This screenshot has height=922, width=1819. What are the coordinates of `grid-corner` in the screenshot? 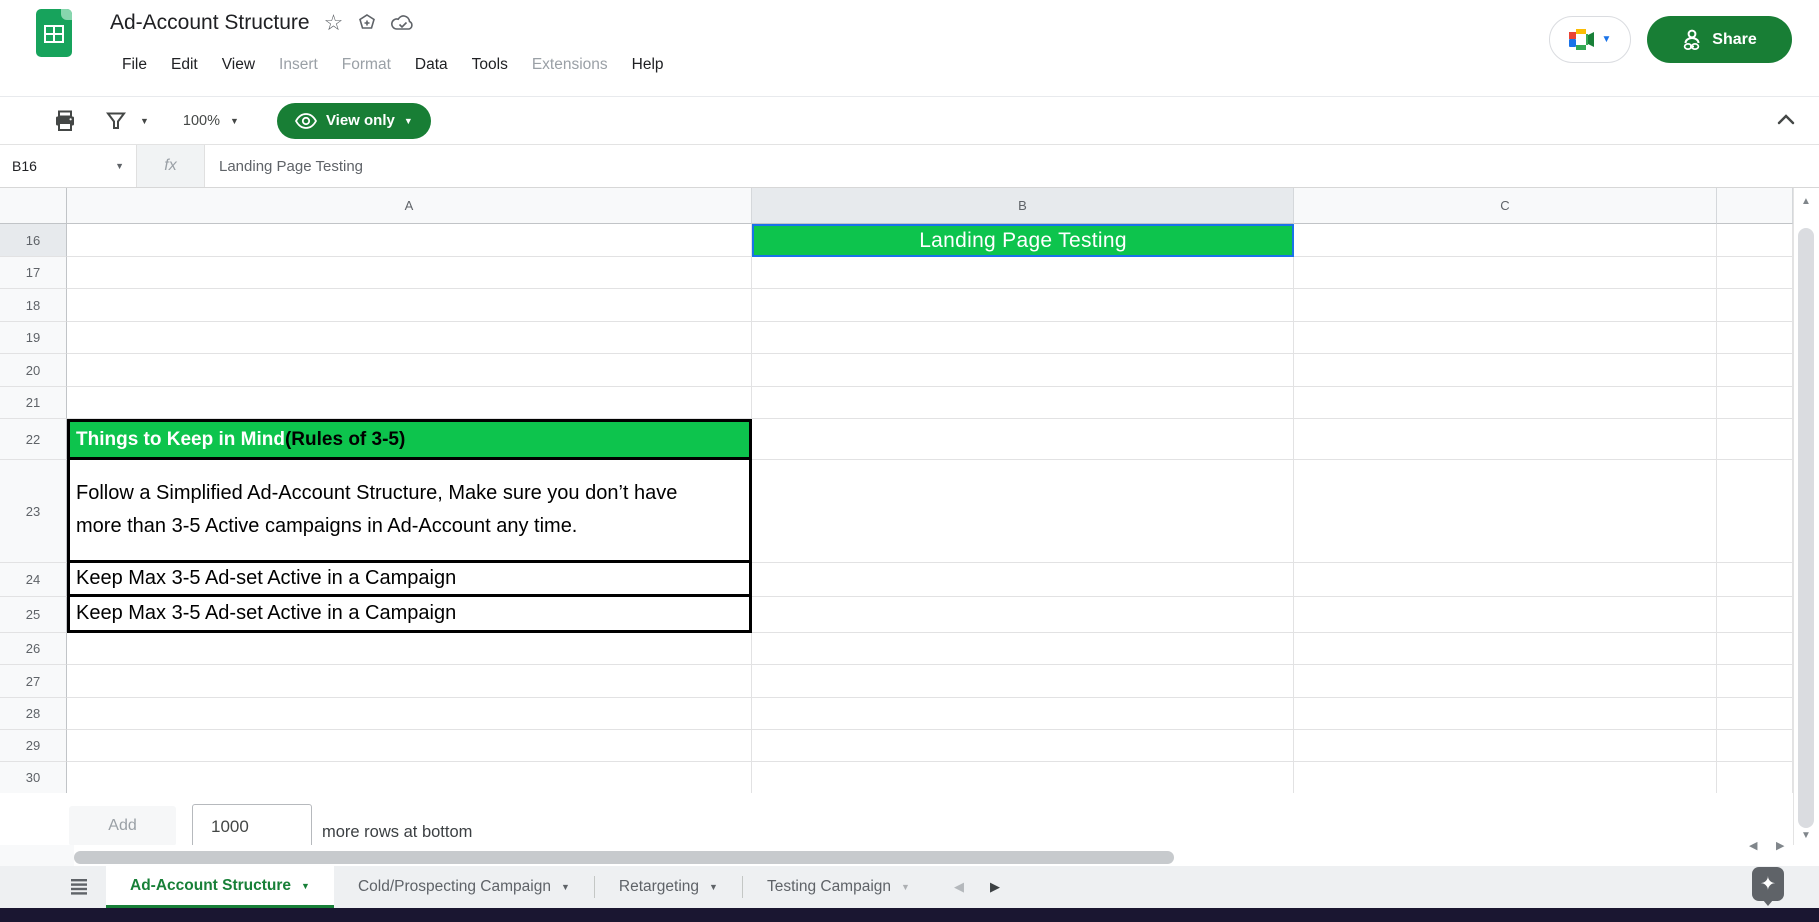 It's located at (33, 206).